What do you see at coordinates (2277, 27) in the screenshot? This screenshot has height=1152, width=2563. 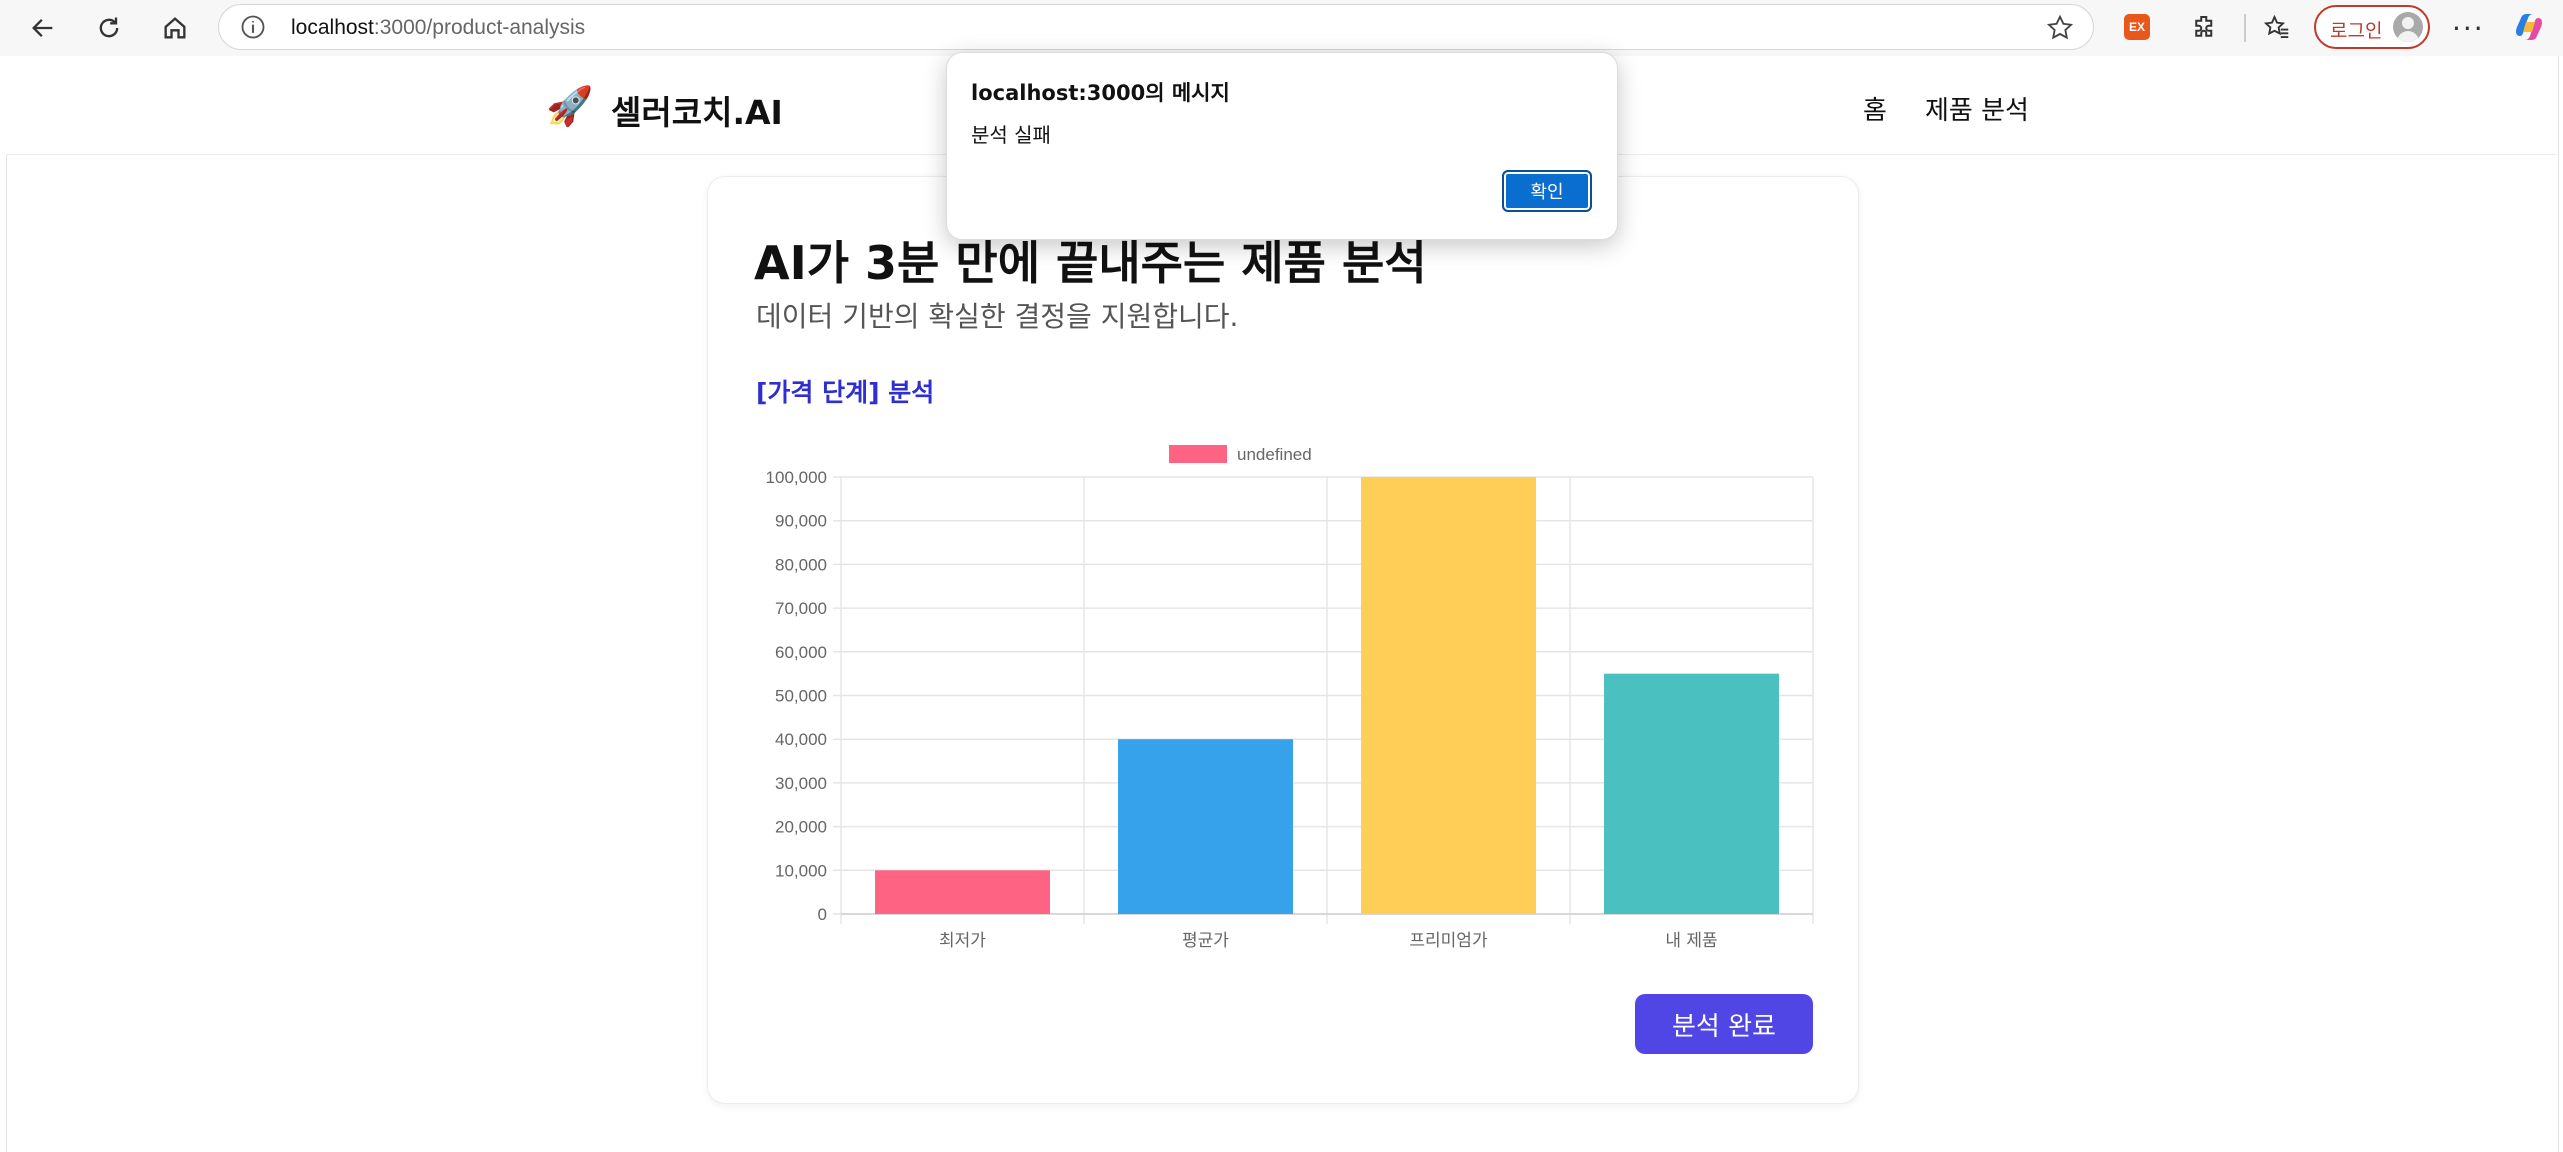 I see `favorites-icon` at bounding box center [2277, 27].